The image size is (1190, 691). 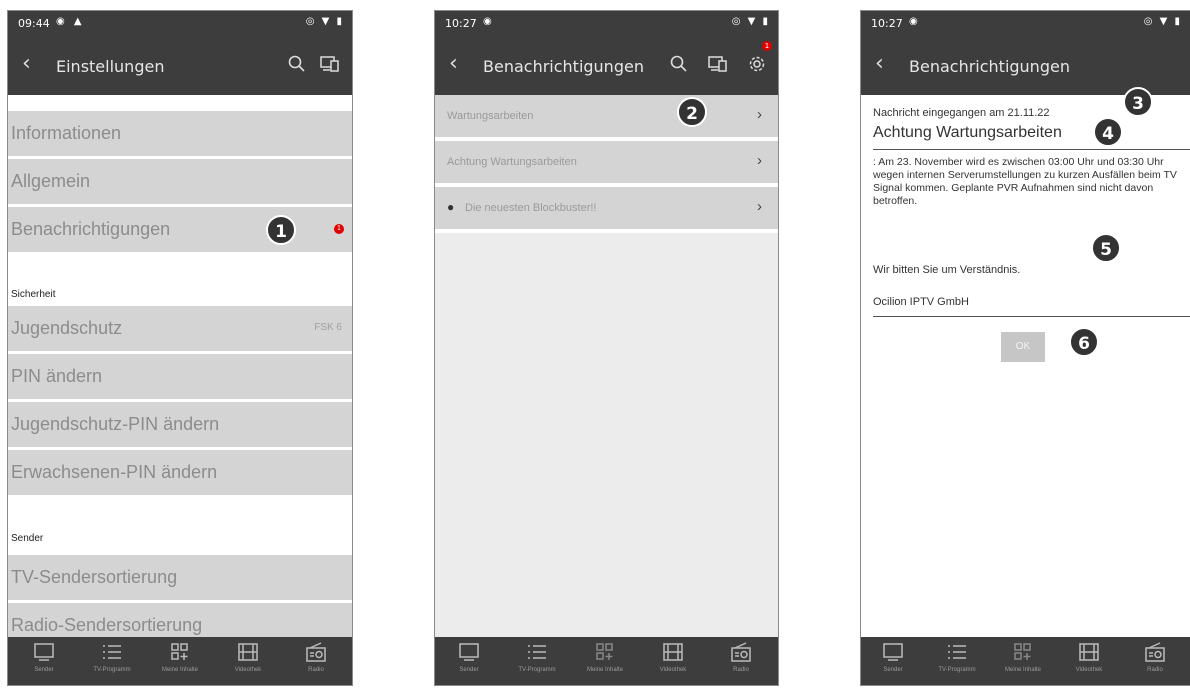 What do you see at coordinates (180, 376) in the screenshot?
I see `settings-item-pin-aendern: PIN ändern` at bounding box center [180, 376].